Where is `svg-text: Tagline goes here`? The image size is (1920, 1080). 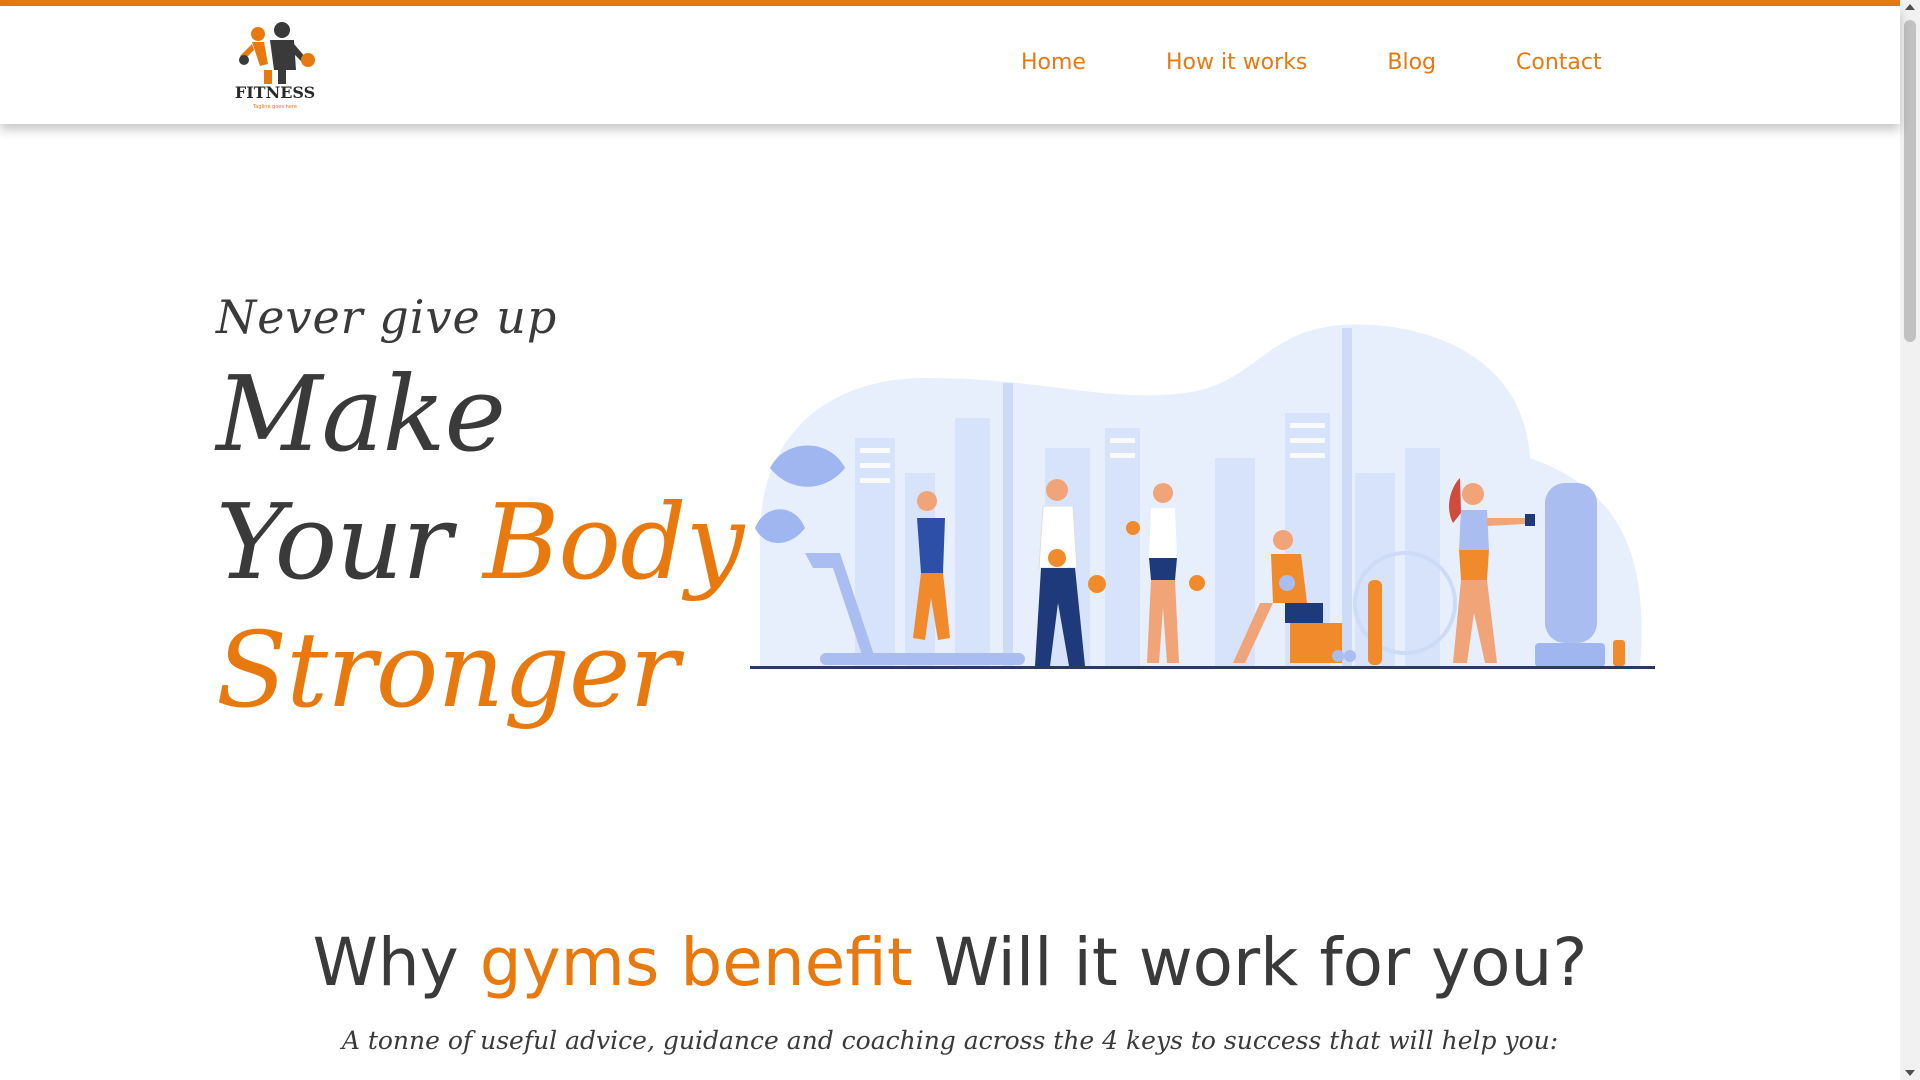 svg-text: Tagline goes here is located at coordinates (274, 107).